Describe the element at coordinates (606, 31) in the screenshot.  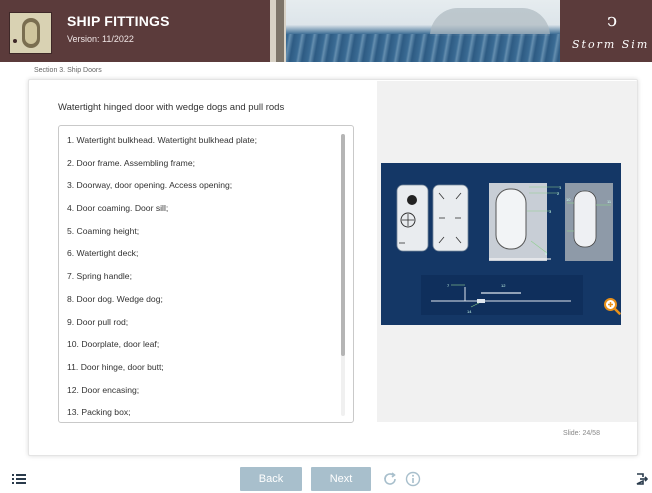
I see `brand-area: ↄ Storm Sim` at that location.